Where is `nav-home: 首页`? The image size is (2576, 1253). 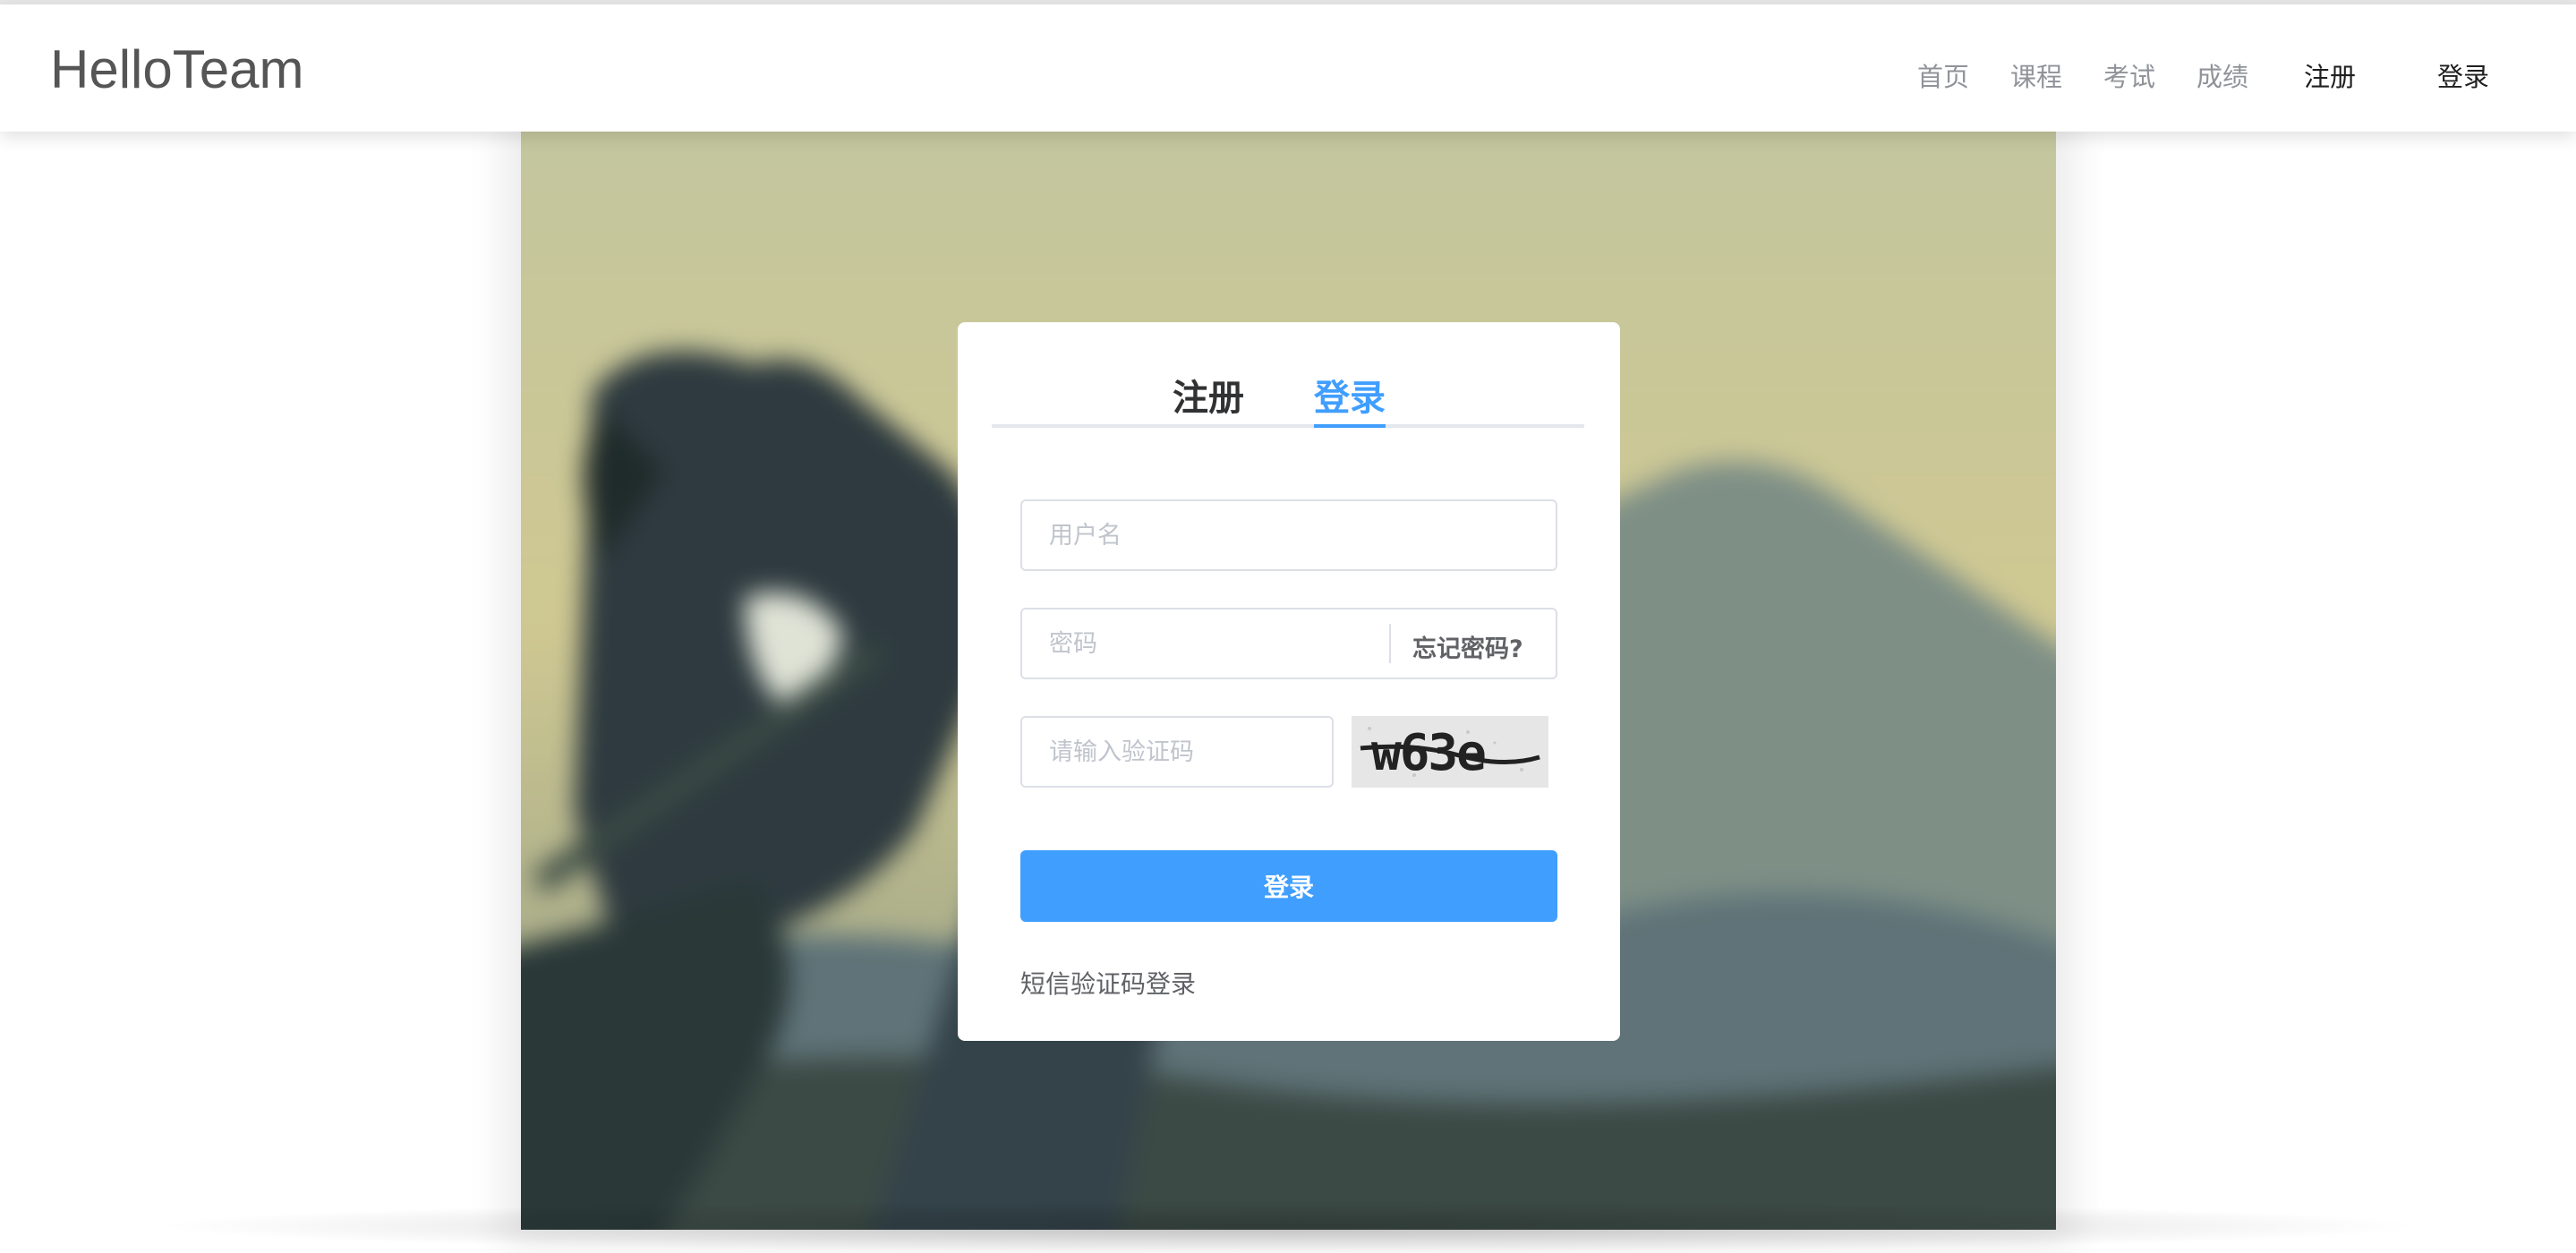
nav-home: 首页 is located at coordinates (1943, 75).